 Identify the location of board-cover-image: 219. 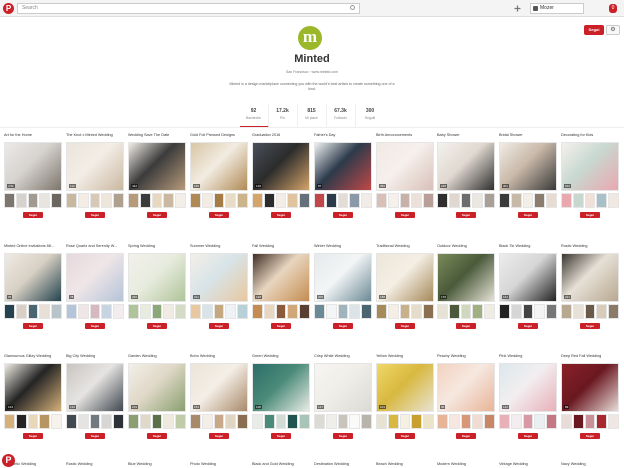
(157, 387).